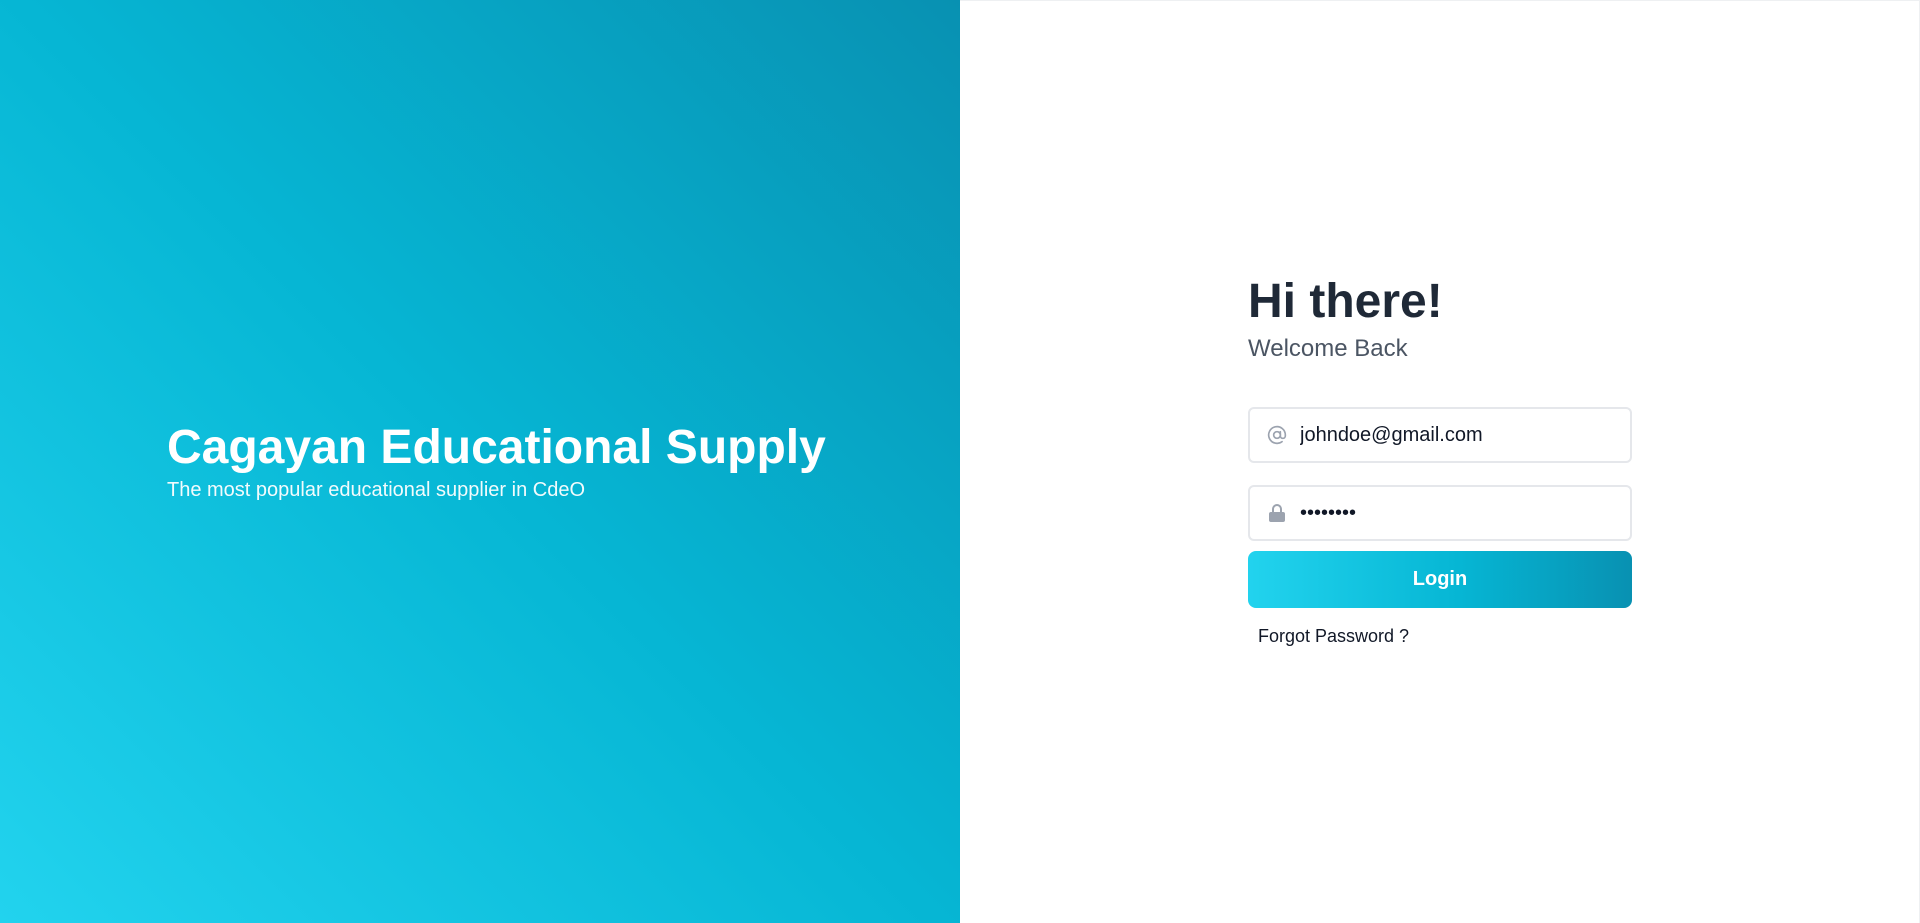 The image size is (1920, 923). I want to click on password-input, so click(1450, 513).